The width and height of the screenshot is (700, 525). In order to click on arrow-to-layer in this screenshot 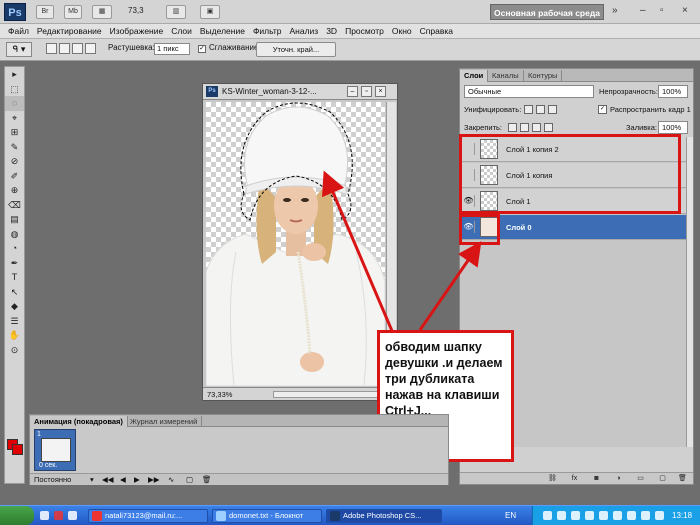, I will do `click(450, 286)`.